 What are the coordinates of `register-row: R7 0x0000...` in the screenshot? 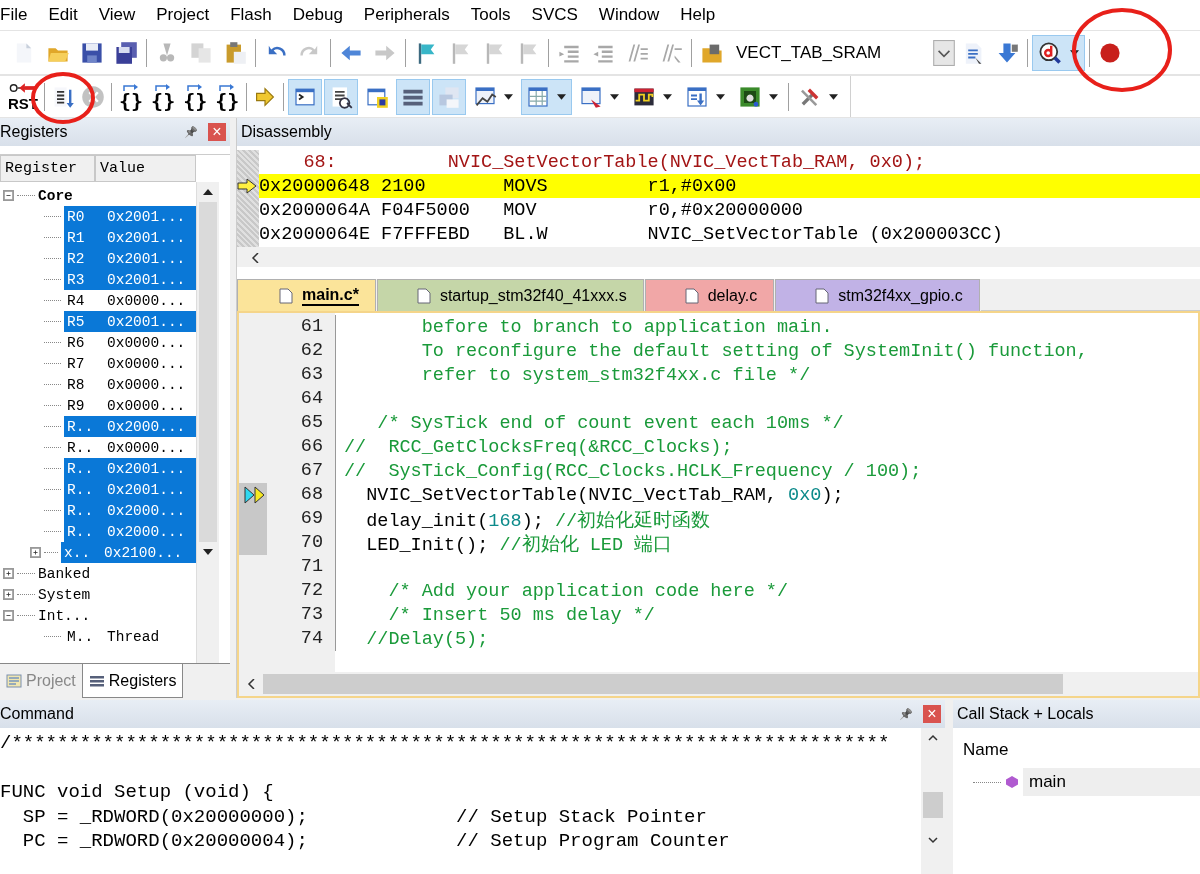 It's located at (132, 363).